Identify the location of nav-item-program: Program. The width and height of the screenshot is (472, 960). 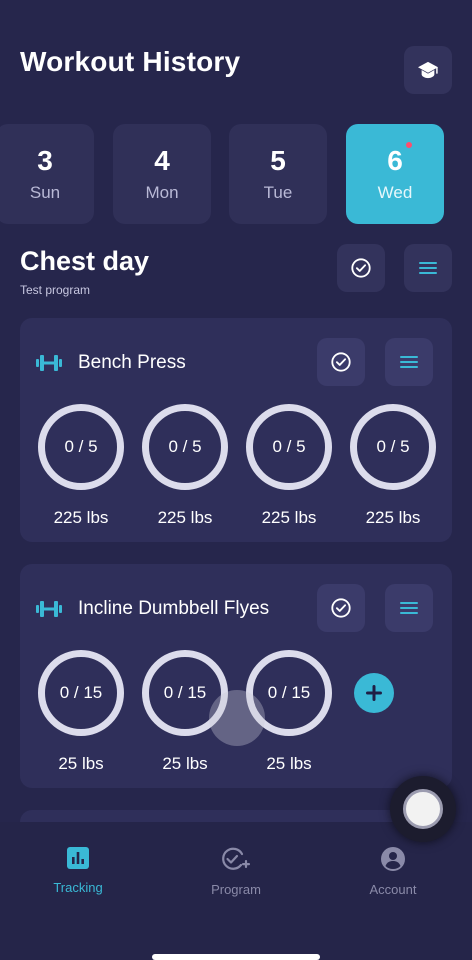
(236, 871).